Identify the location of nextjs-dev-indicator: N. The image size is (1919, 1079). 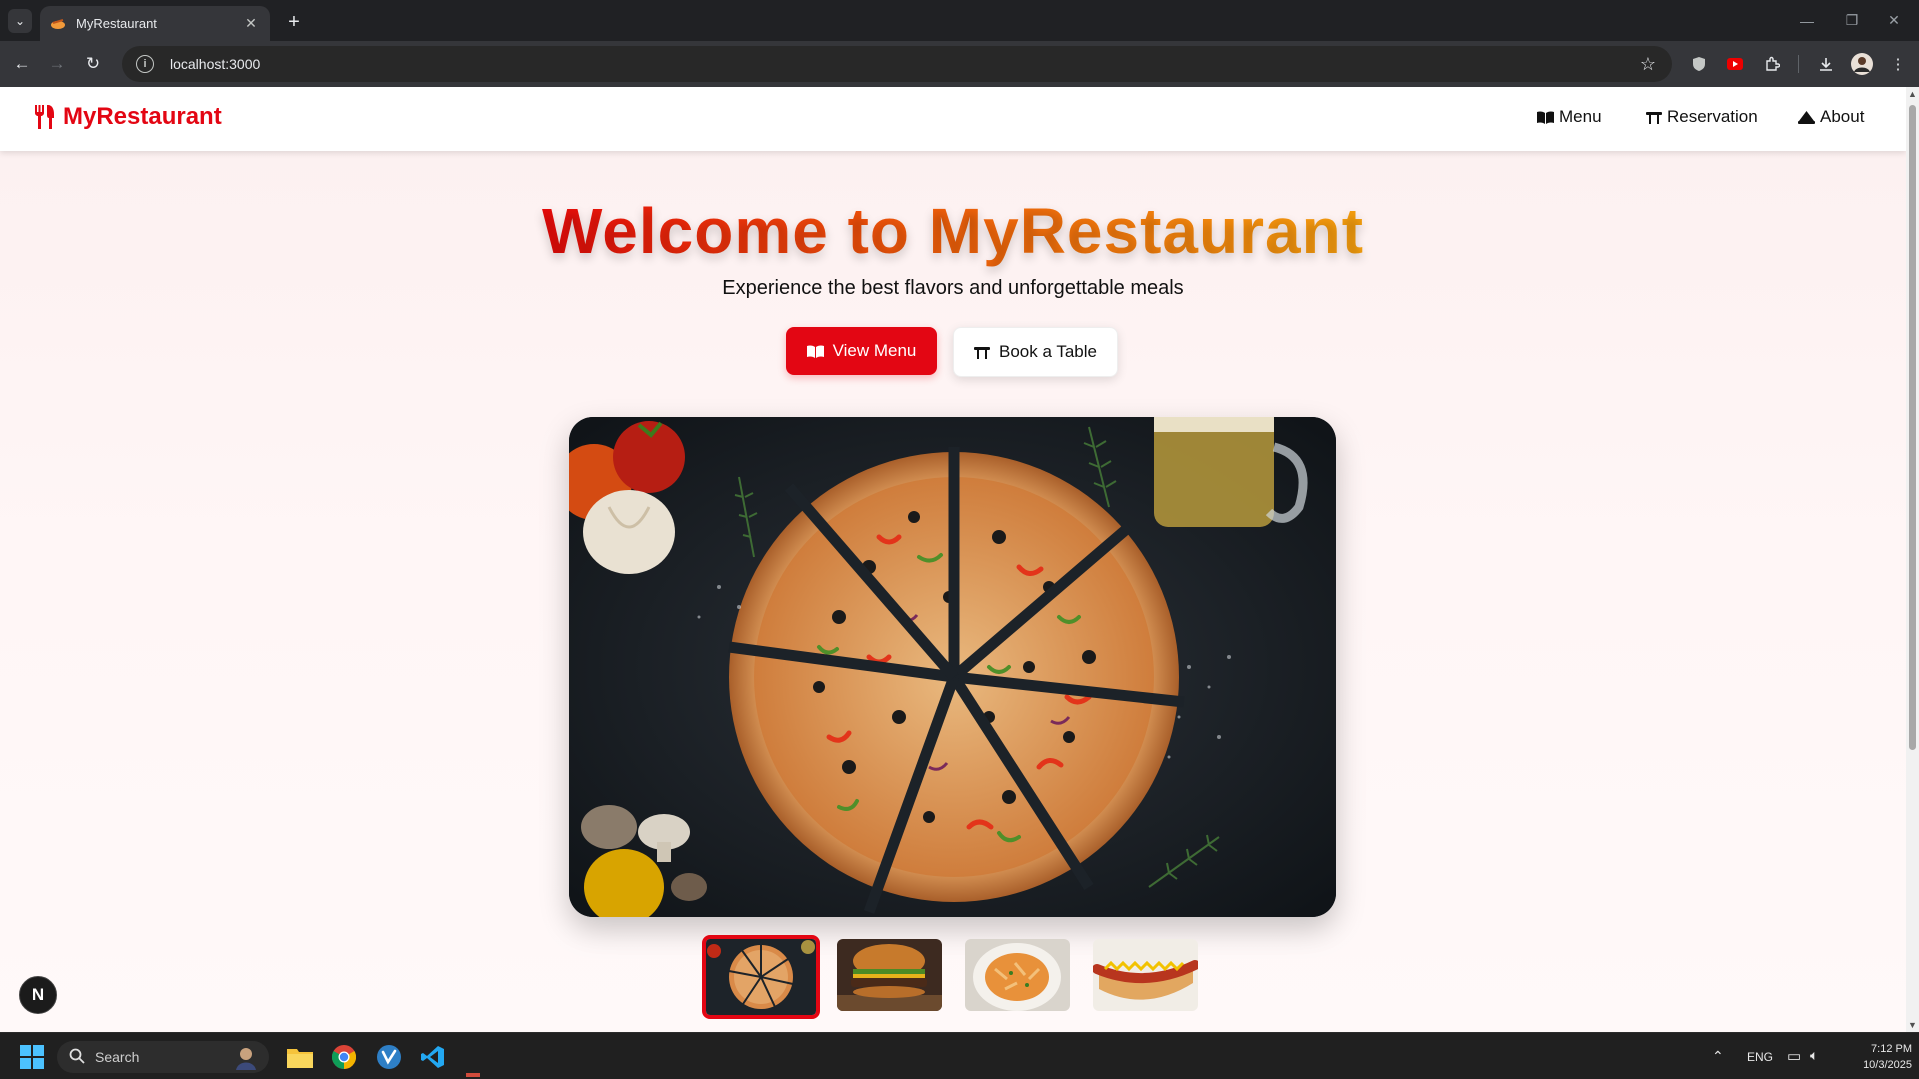
(38, 995).